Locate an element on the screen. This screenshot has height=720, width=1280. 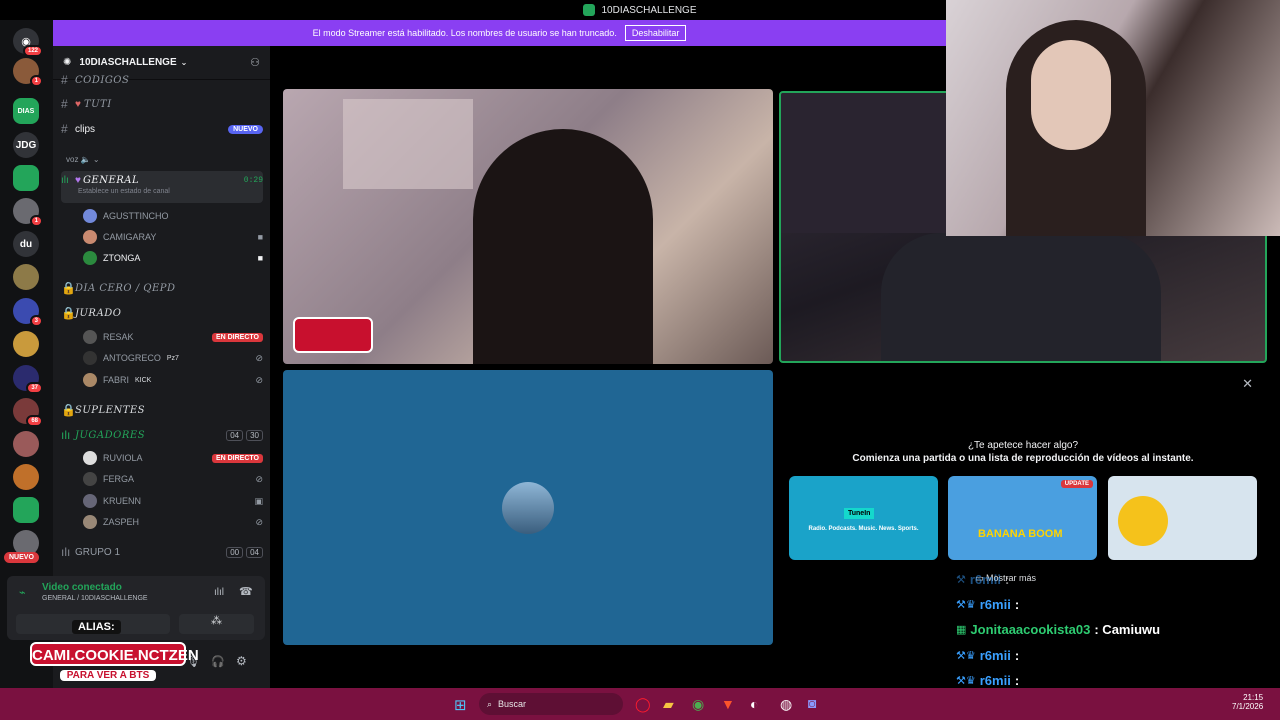
server-icon-10dias: DIAS is located at coordinates (26, 111).